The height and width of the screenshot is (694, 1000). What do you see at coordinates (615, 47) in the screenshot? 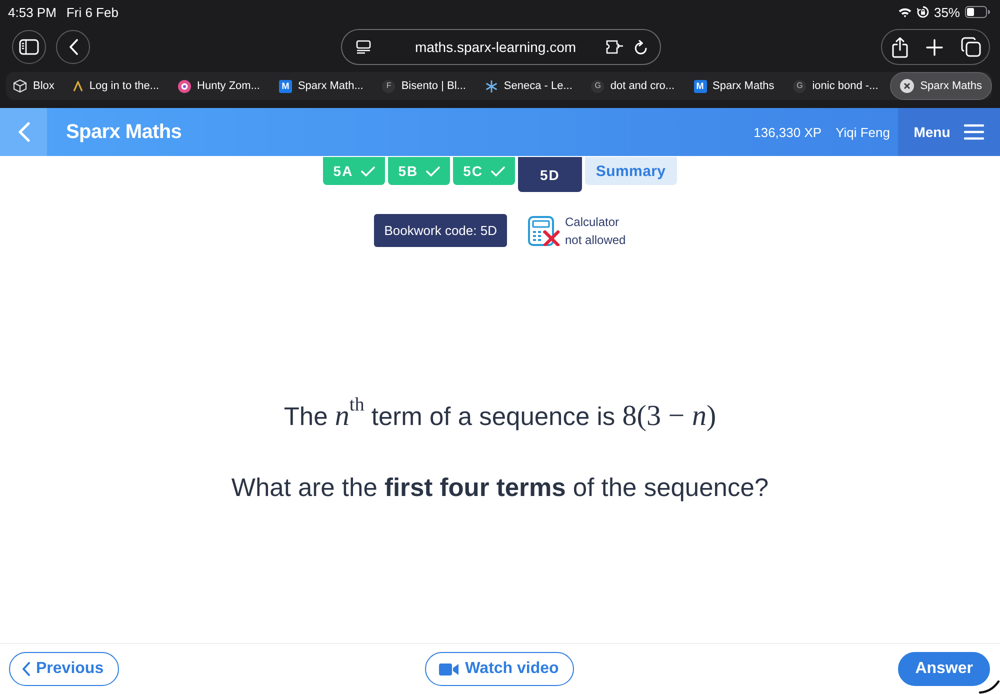
I see `extension-icon` at bounding box center [615, 47].